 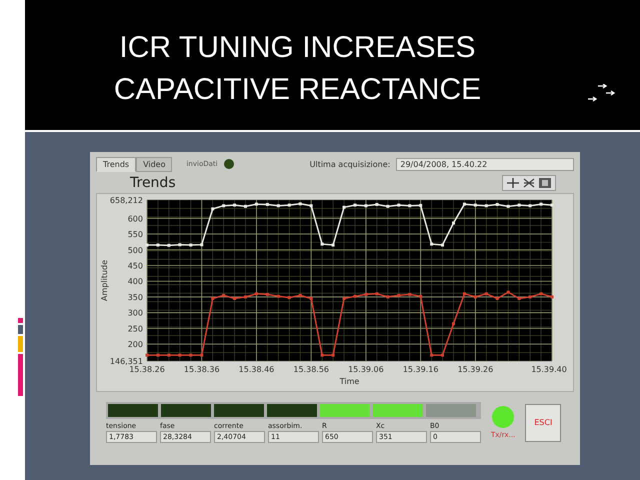 I want to click on y-tick-label: 450, so click(x=135, y=266).